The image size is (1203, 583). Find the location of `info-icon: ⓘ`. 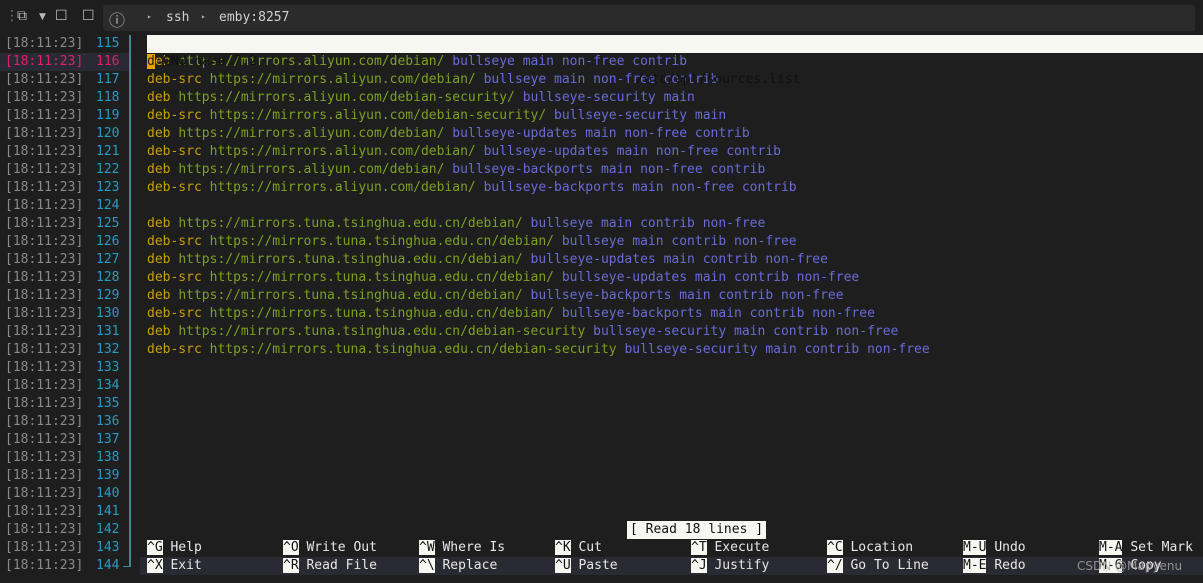

info-icon: ⓘ is located at coordinates (117, 19).